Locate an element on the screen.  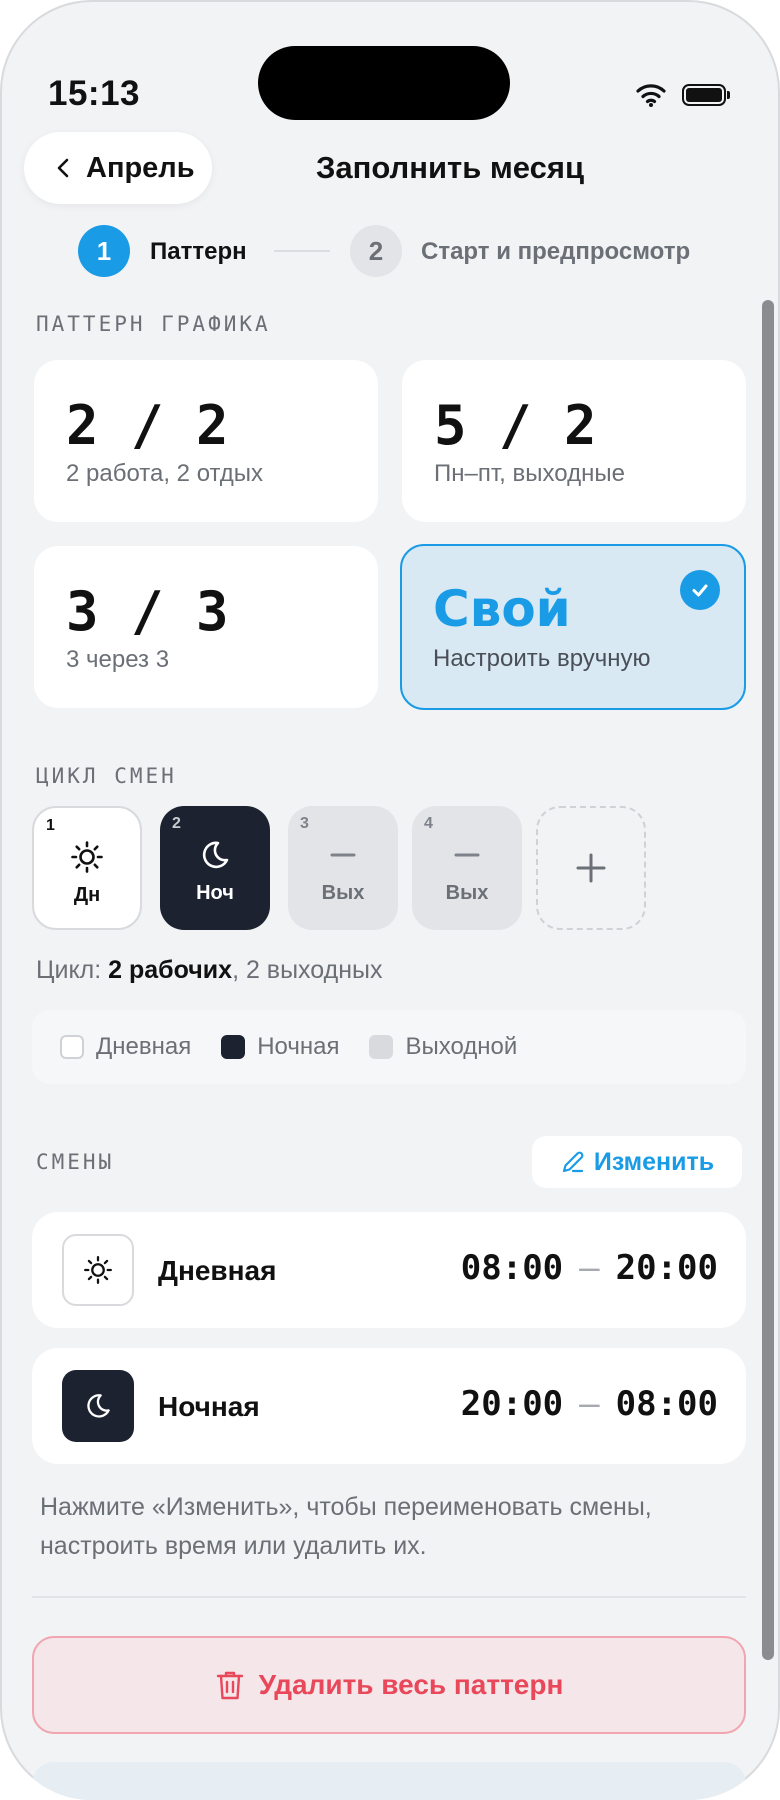
tile-label: Дн is located at coordinates (87, 895).